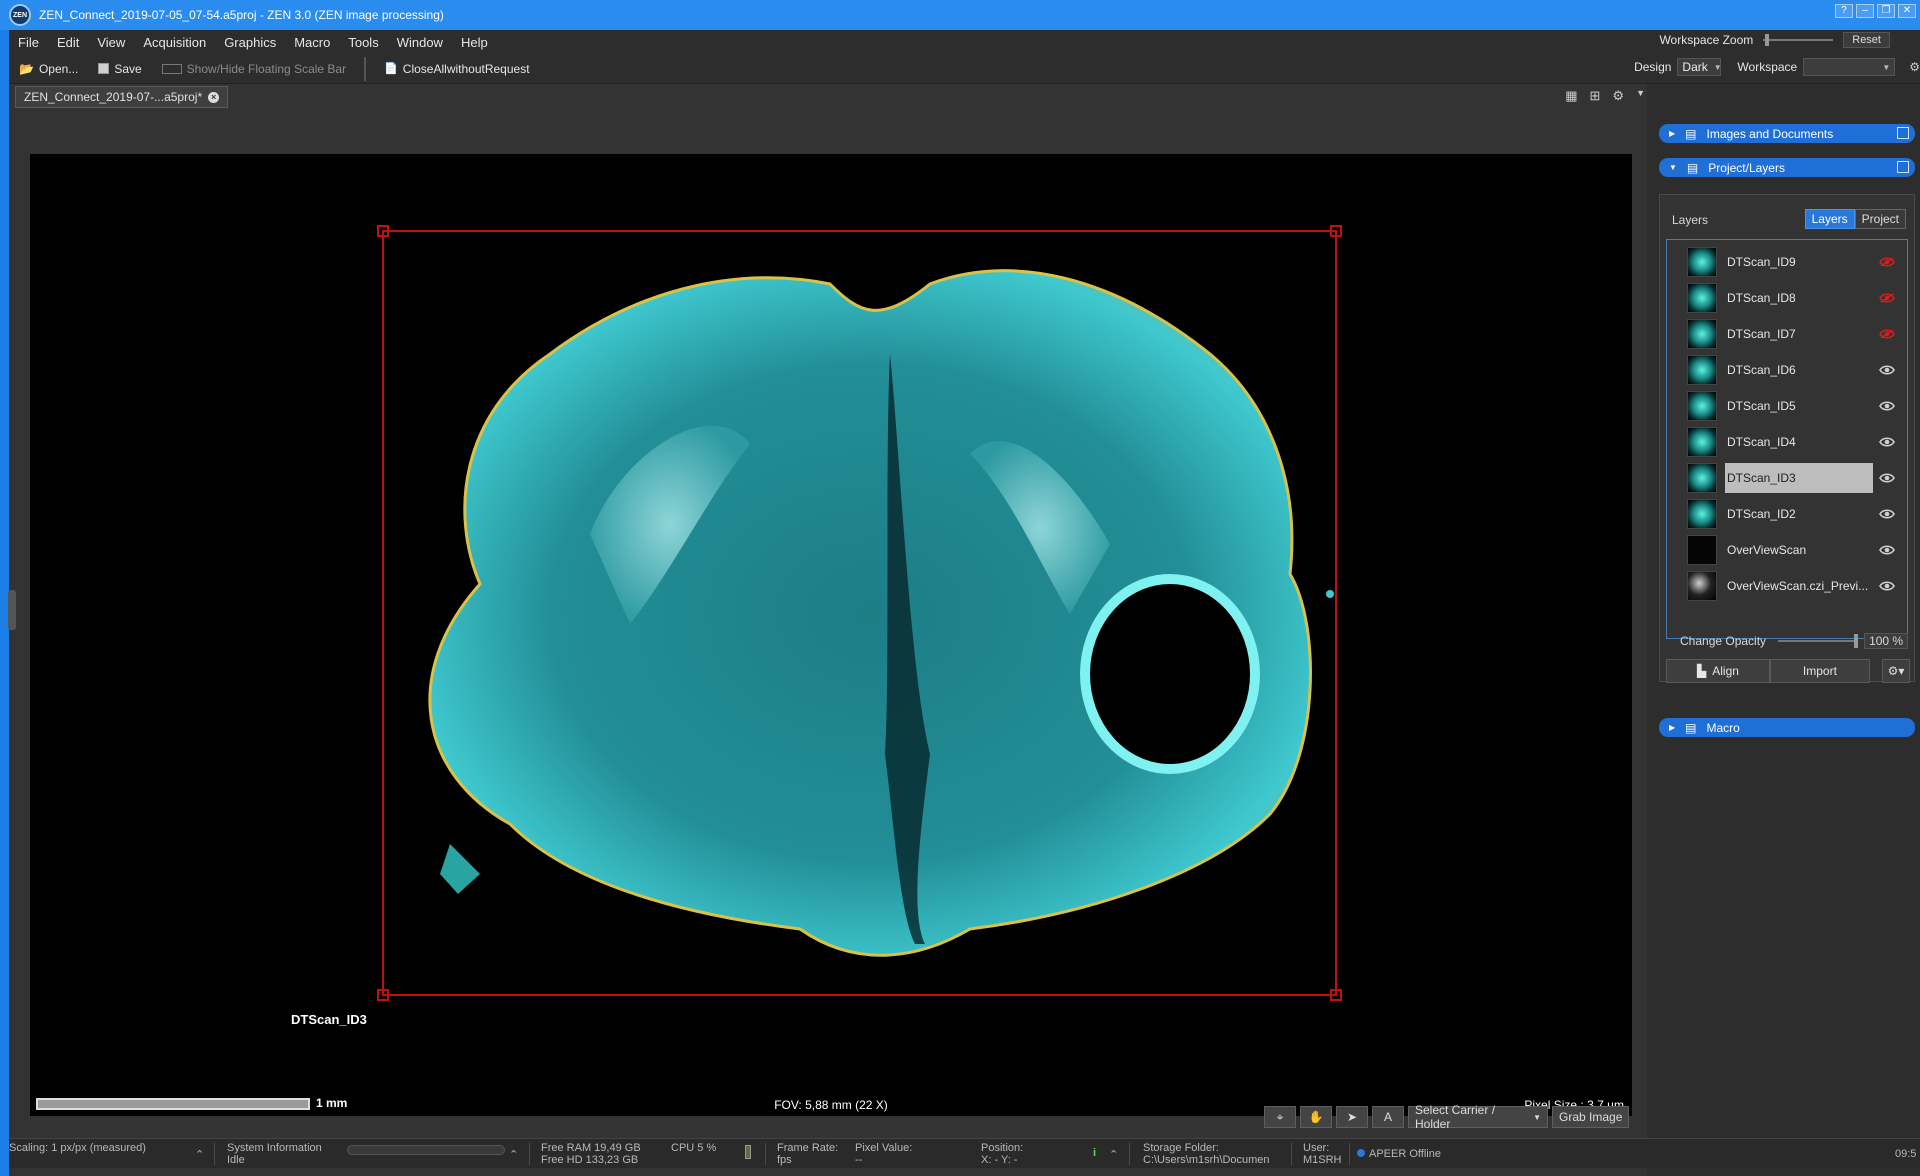 Image resolution: width=1920 pixels, height=1176 pixels. I want to click on workspace-zoom-slider, so click(1798, 40).